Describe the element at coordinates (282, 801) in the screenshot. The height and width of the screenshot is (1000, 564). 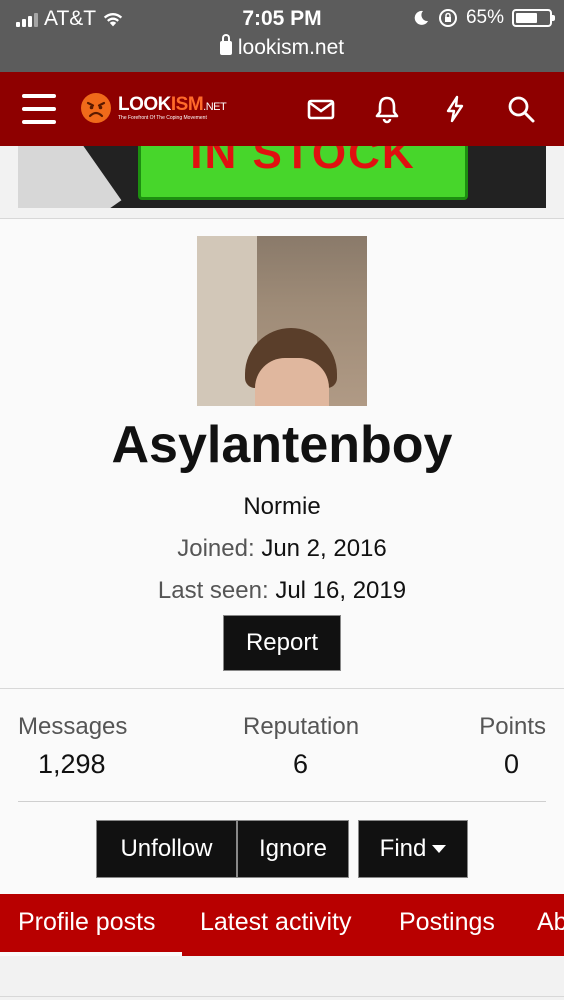
I see `stats-divider` at that location.